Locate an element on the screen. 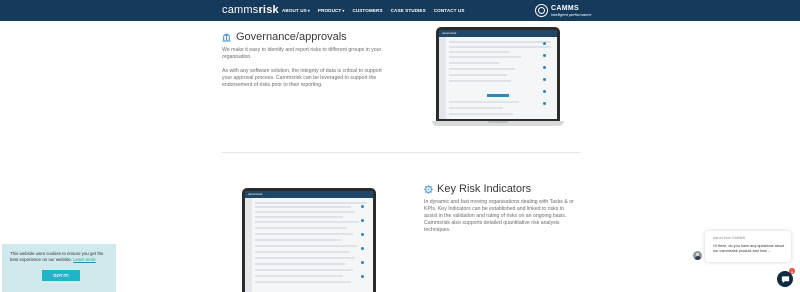  nav-item-contact-us: CONTACT US is located at coordinates (449, 10).